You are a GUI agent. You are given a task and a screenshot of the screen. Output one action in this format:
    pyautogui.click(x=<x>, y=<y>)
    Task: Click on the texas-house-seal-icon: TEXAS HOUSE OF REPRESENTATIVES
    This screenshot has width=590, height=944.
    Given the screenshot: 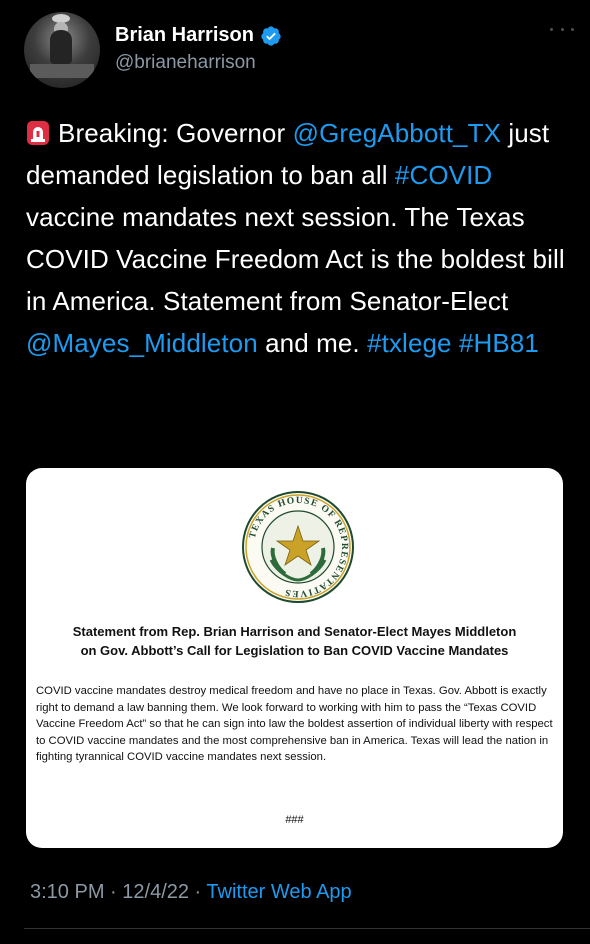 What is the action you would take?
    pyautogui.click(x=298, y=547)
    